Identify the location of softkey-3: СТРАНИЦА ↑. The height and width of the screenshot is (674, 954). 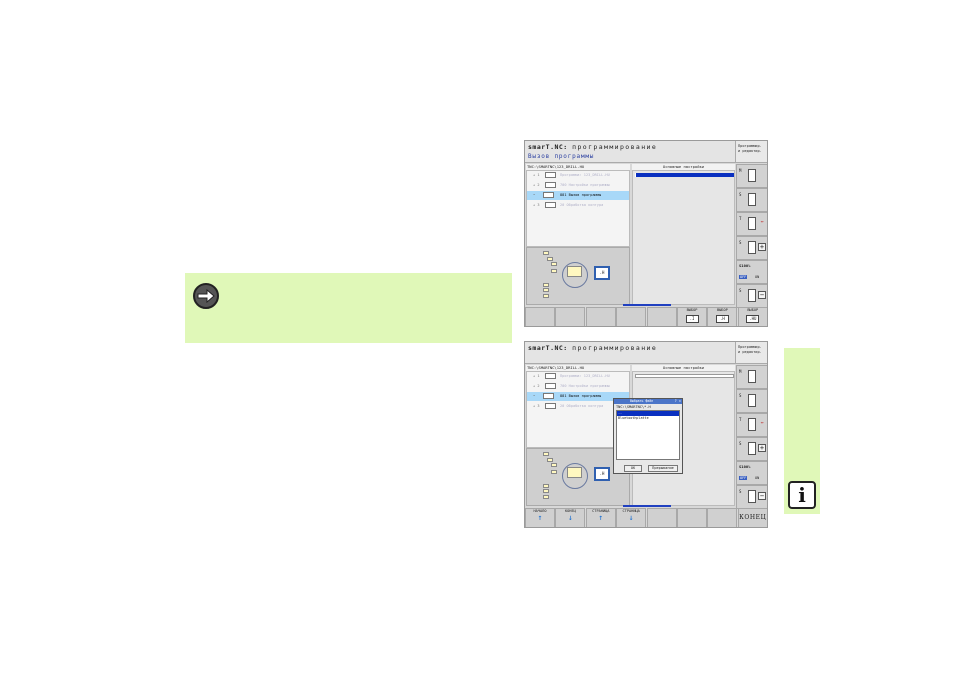
(600, 517).